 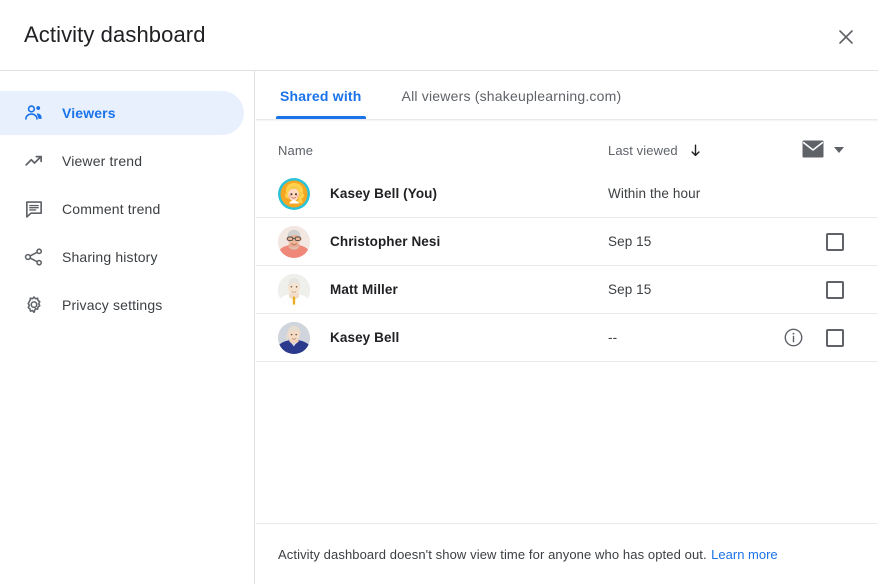 What do you see at coordinates (296, 150) in the screenshot?
I see `column-header-name: Name` at bounding box center [296, 150].